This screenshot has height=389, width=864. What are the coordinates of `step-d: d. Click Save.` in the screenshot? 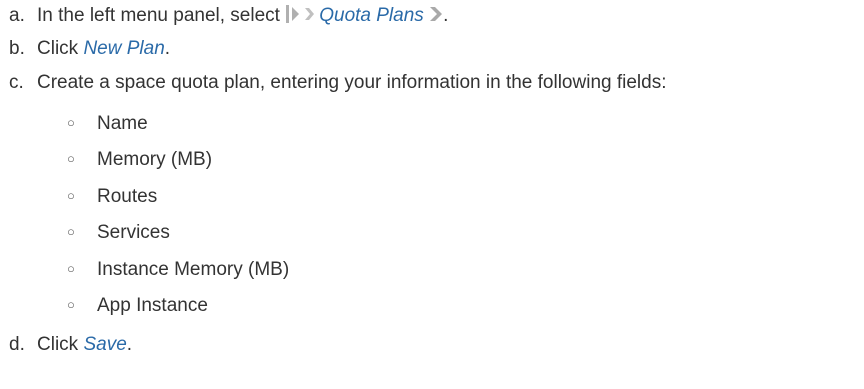 It's located at (70, 345).